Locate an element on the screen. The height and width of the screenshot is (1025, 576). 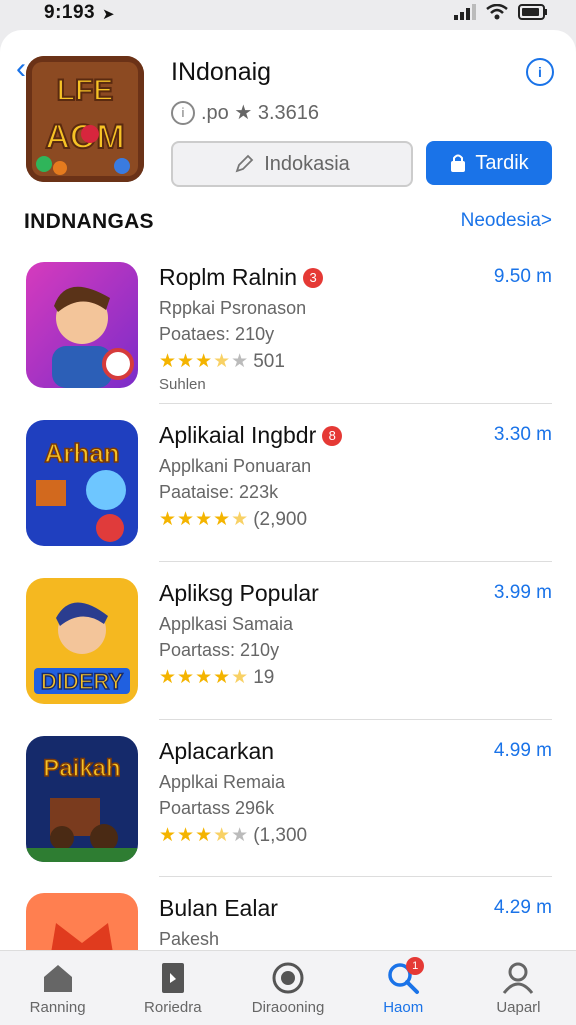
app-price: 9.50 m is located at coordinates (523, 277).